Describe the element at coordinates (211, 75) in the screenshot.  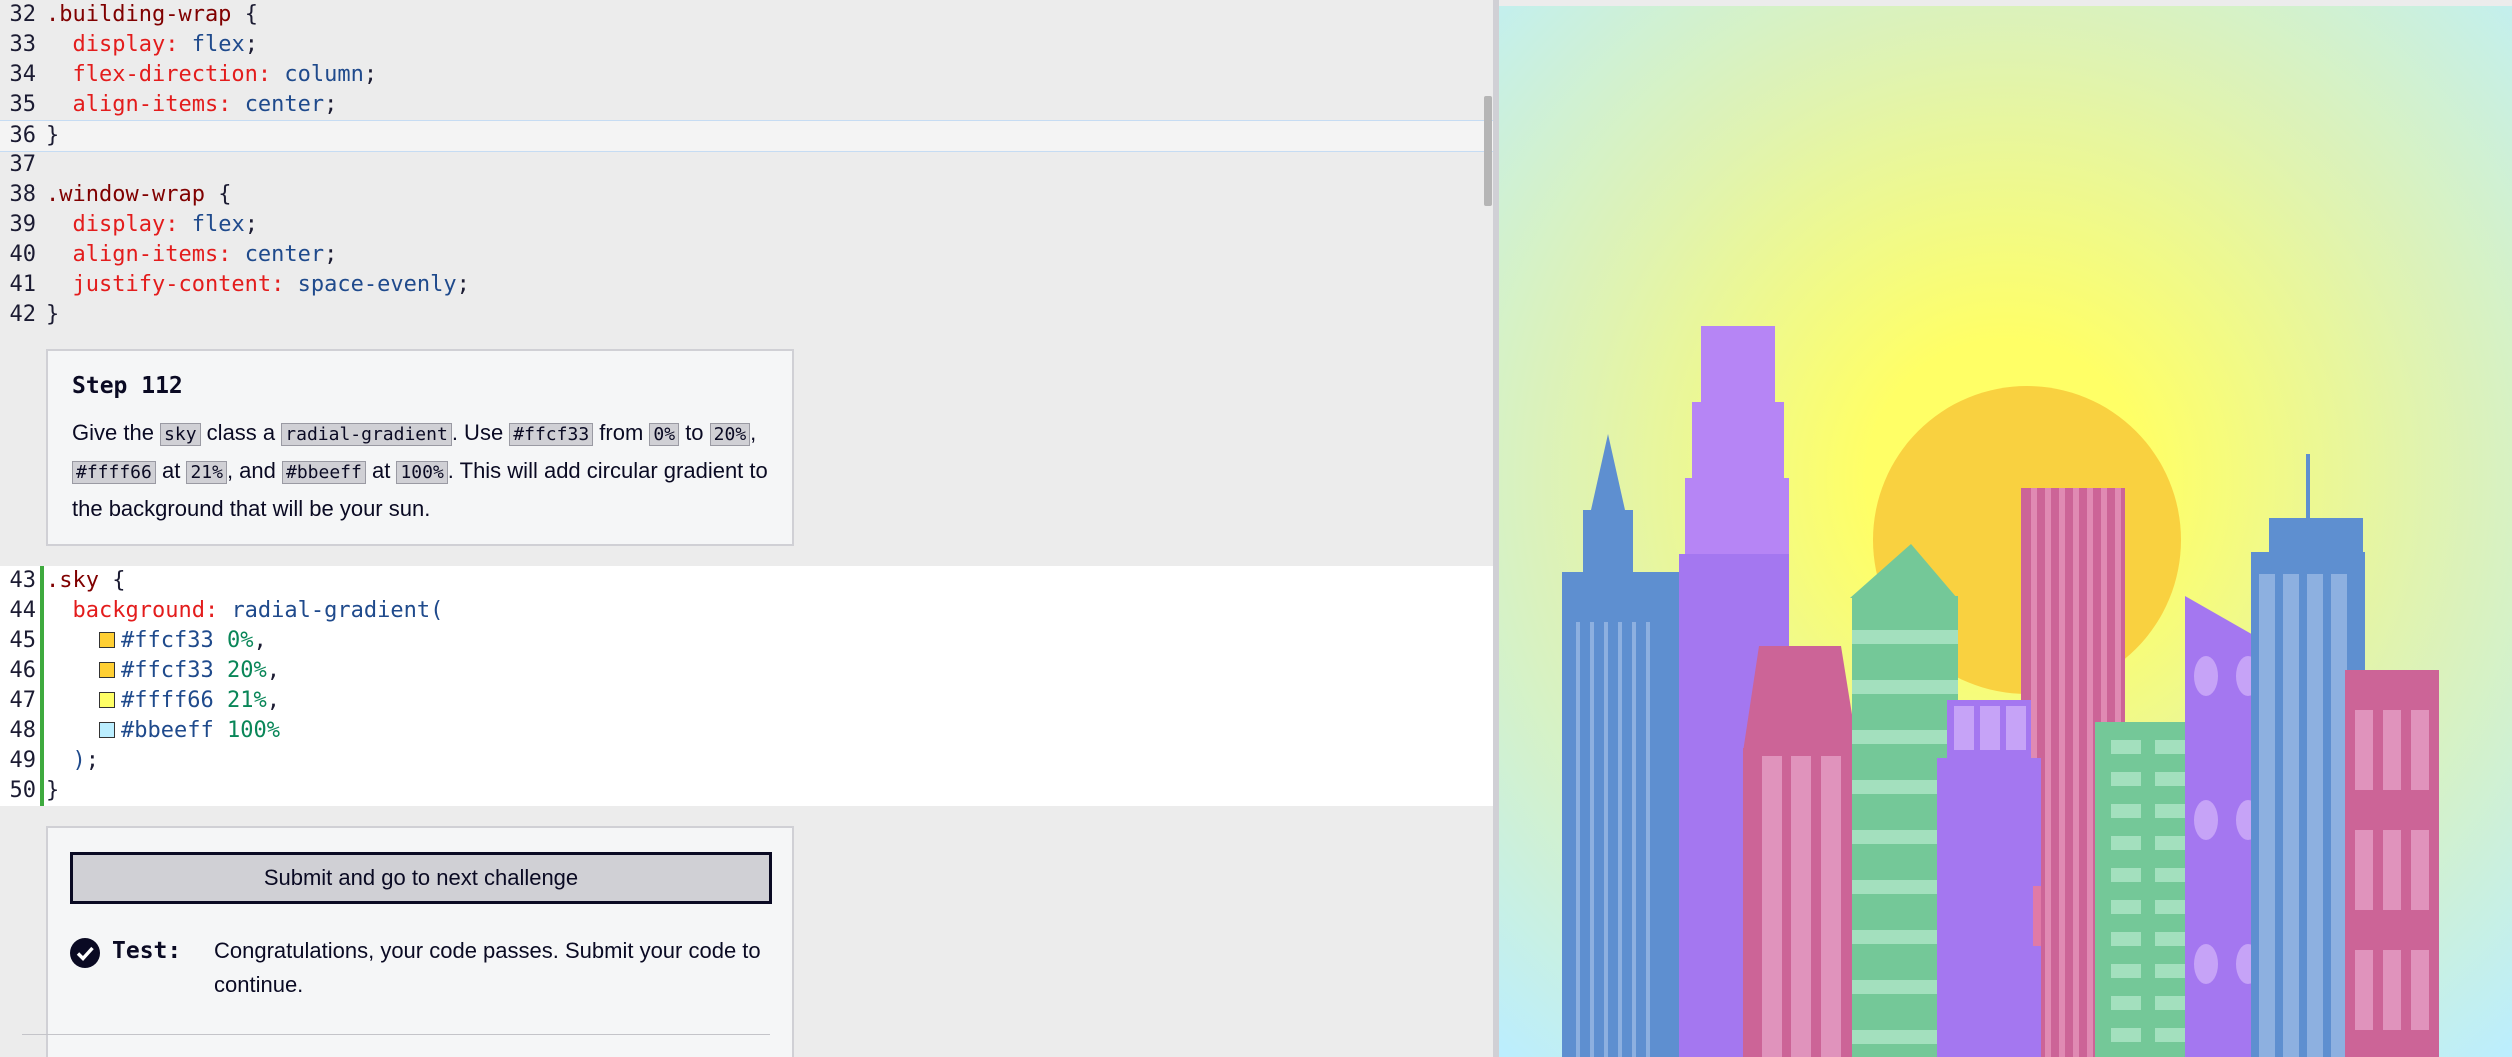
I see `code-text: flex-direction: column;` at that location.